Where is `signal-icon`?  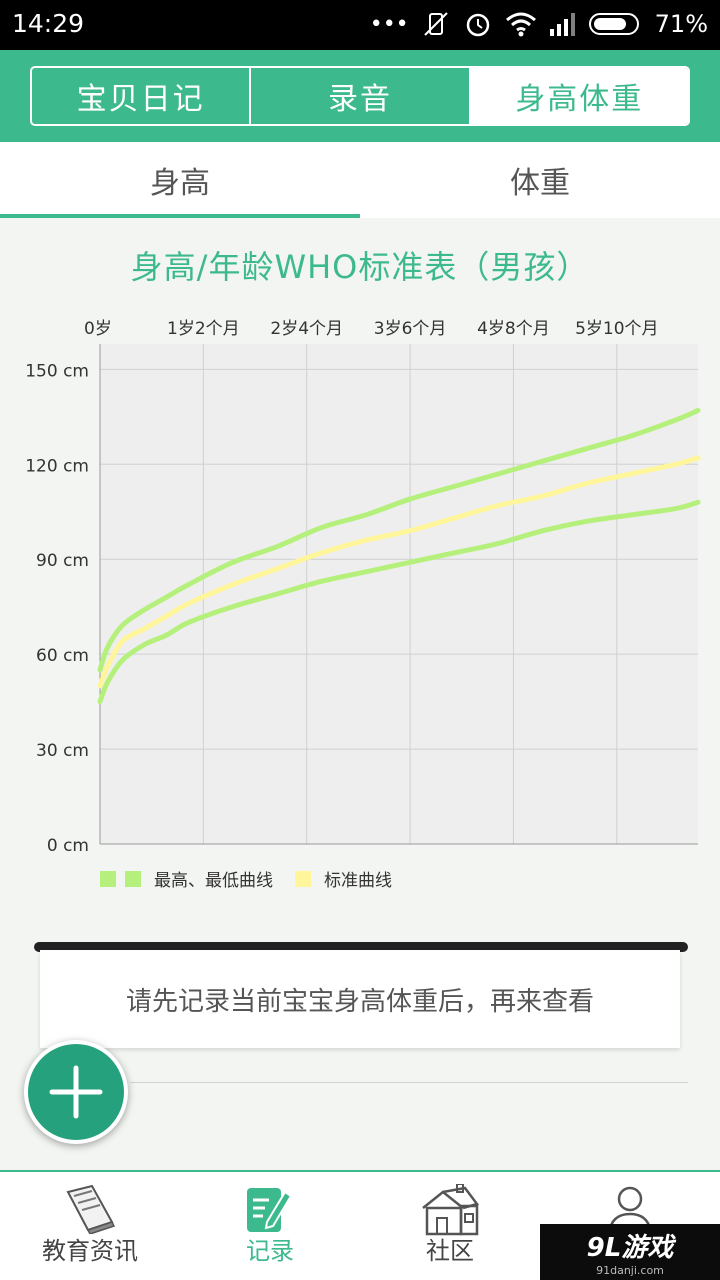
signal-icon is located at coordinates (563, 24).